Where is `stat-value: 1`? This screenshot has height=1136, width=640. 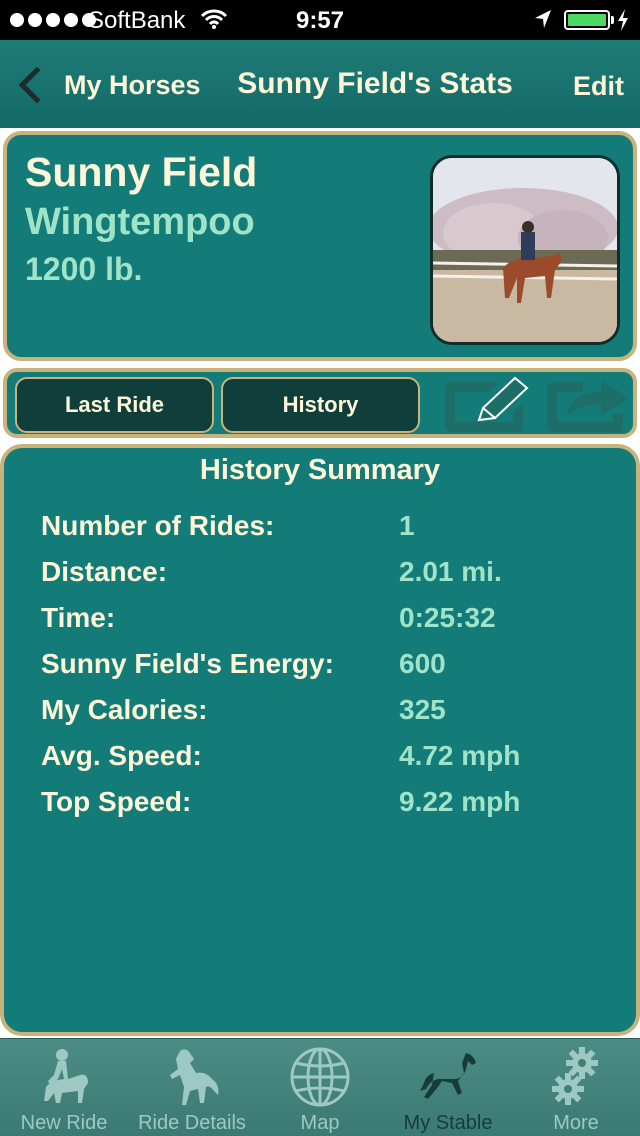
stat-value: 1 is located at coordinates (407, 525).